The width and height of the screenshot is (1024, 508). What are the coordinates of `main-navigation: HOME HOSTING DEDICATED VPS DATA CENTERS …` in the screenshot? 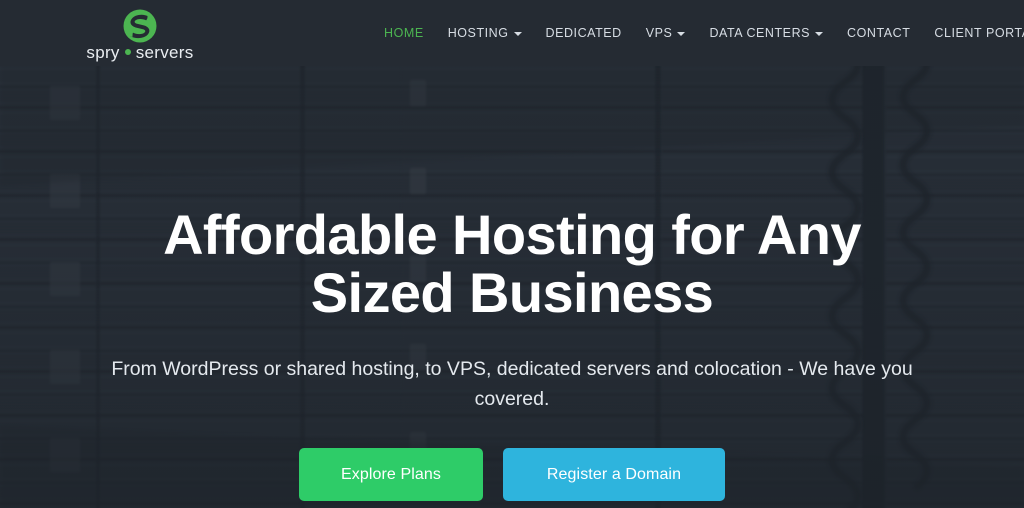 It's located at (698, 33).